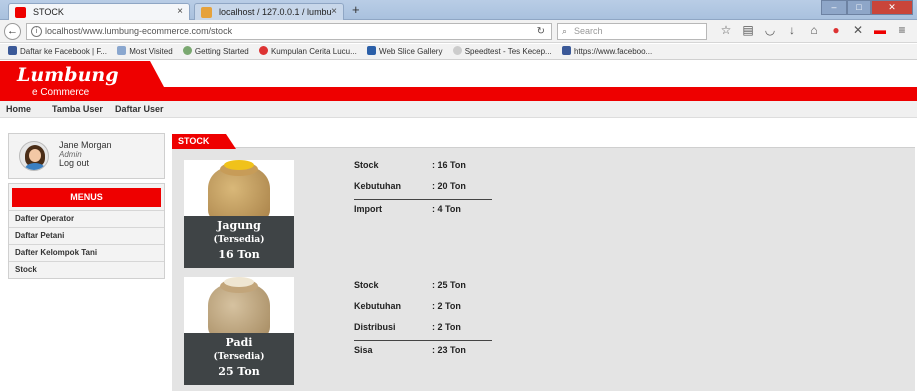 Image resolution: width=917 pixels, height=391 pixels. I want to click on info-row: Kebutuhan: 20 Ton, so click(423, 189).